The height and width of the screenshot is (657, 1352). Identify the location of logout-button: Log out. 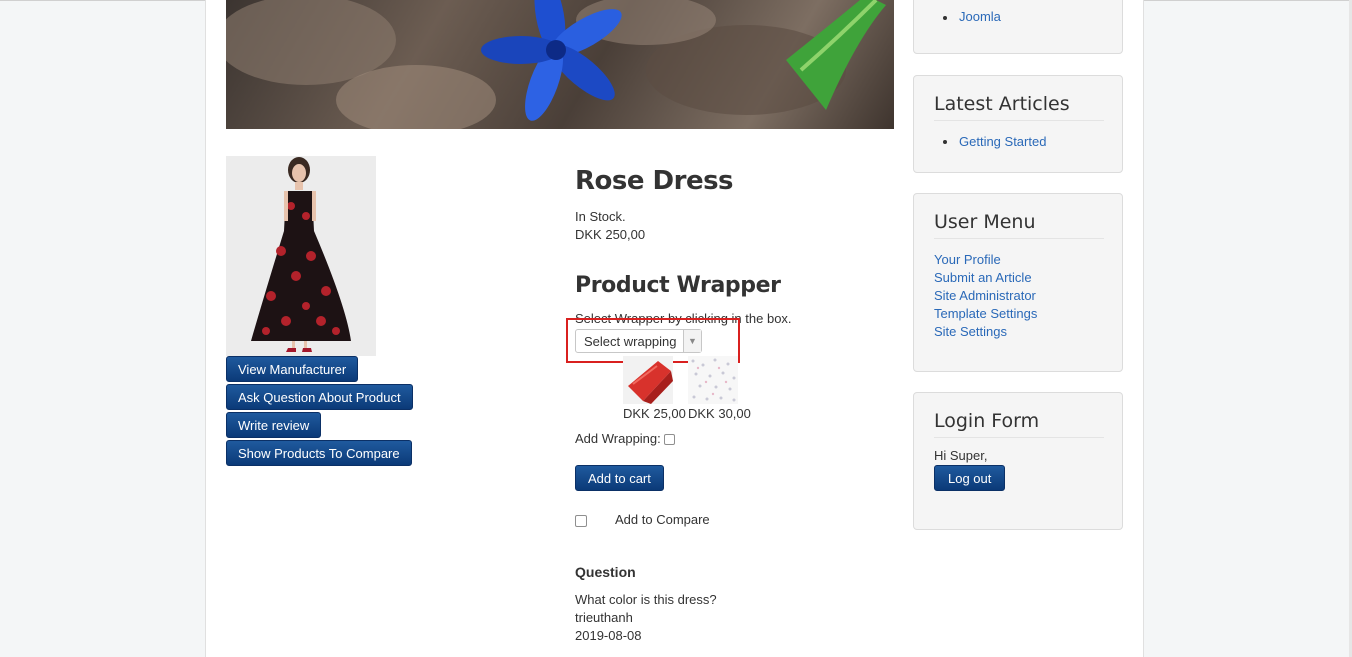
(970, 478).